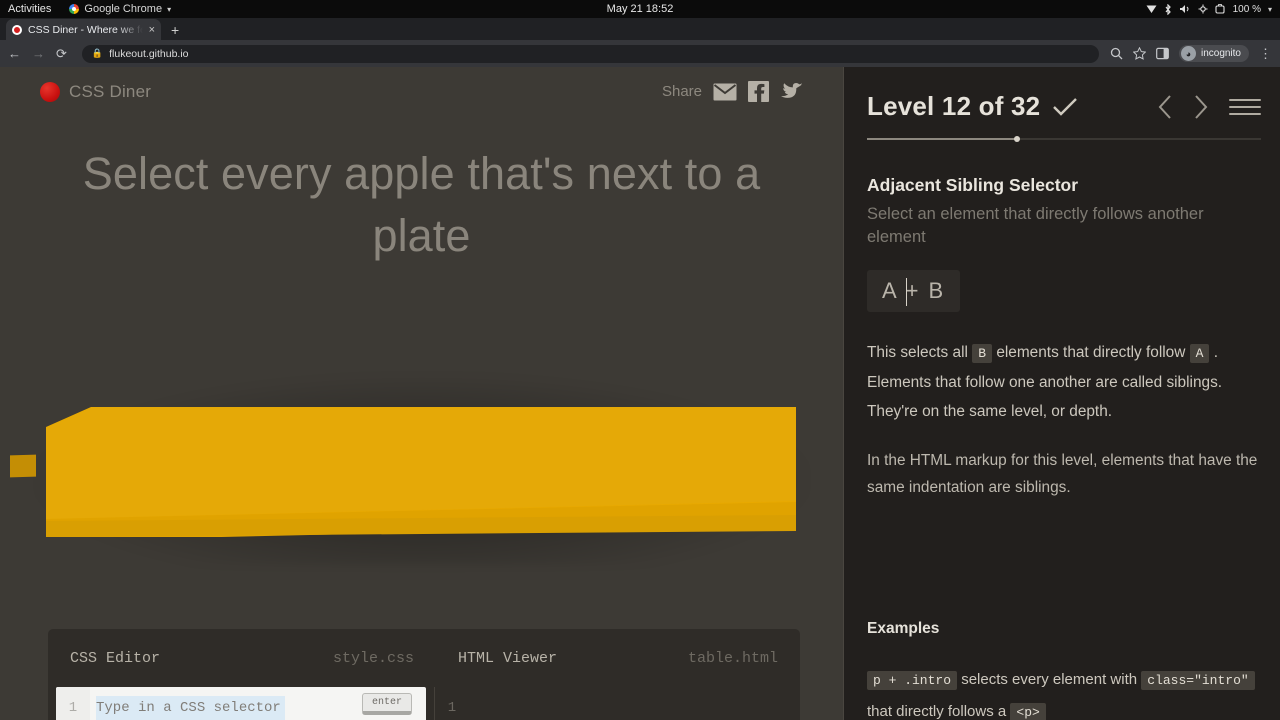  What do you see at coordinates (1151, 9) in the screenshot?
I see `wifi-icon` at bounding box center [1151, 9].